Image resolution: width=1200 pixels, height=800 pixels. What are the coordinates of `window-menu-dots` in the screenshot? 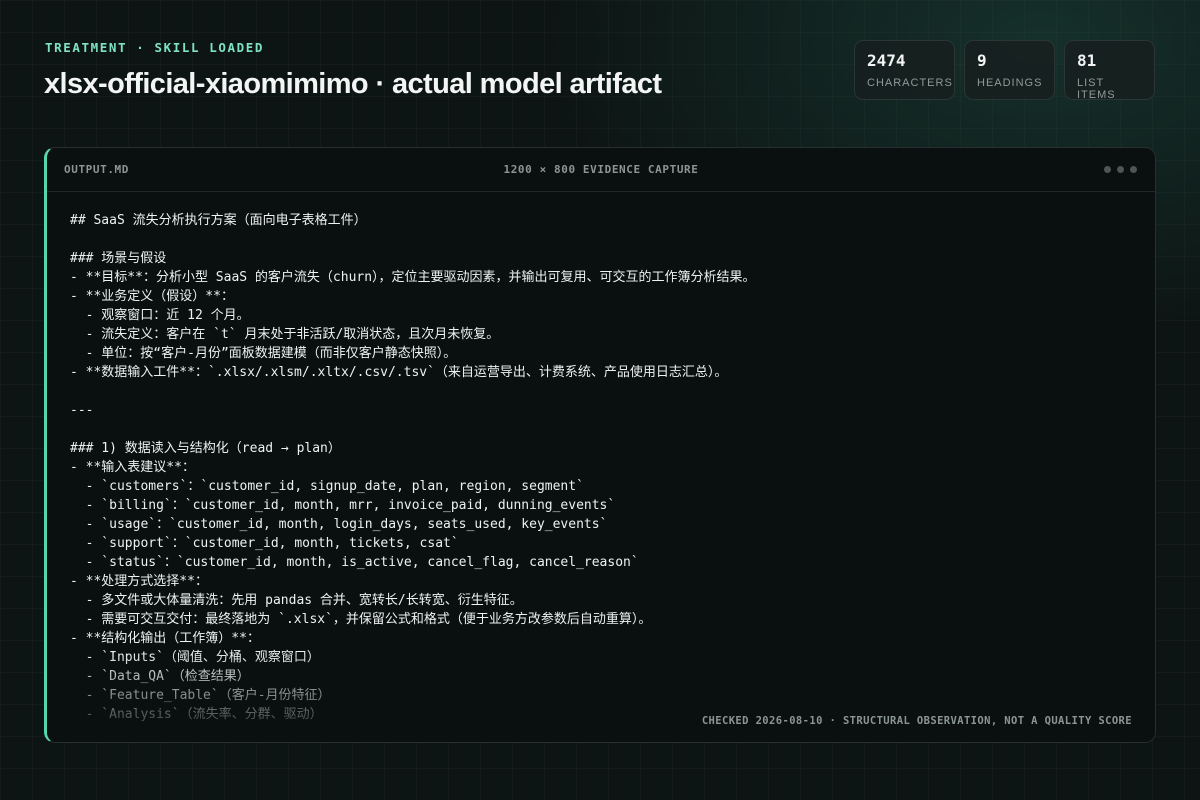 It's located at (1120, 169).